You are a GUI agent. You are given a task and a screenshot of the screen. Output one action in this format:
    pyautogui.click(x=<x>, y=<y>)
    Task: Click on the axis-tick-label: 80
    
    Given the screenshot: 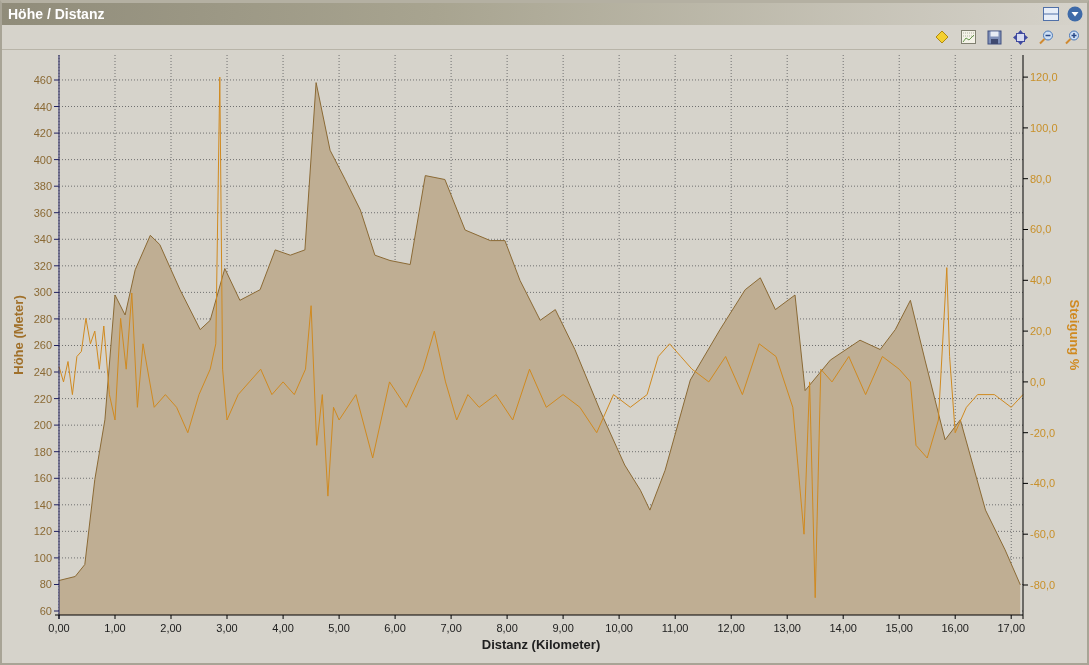 What is the action you would take?
    pyautogui.click(x=45, y=584)
    